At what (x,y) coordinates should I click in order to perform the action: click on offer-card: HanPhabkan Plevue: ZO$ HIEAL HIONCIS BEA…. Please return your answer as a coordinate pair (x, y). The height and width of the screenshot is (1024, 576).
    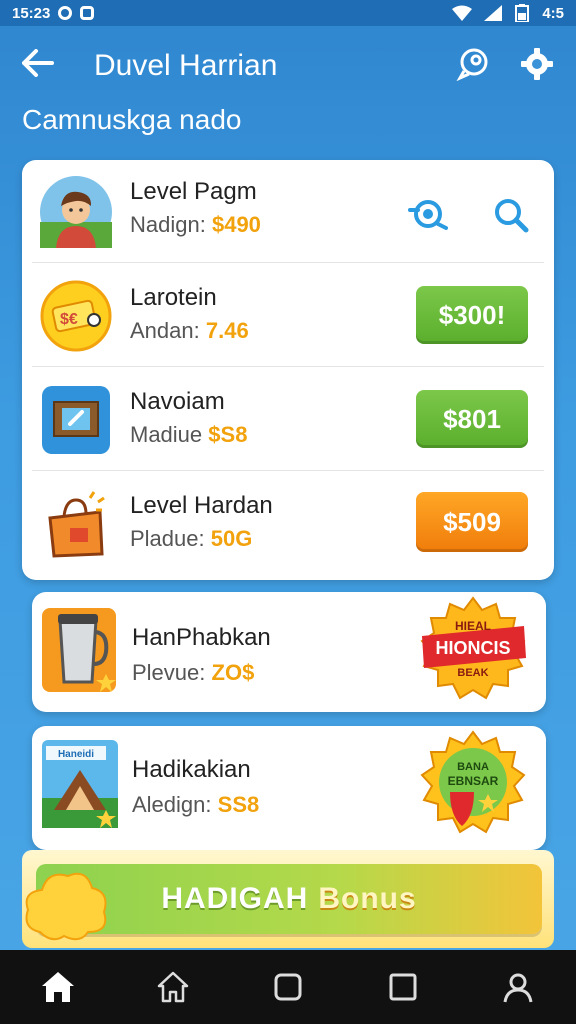
    Looking at the image, I should click on (289, 652).